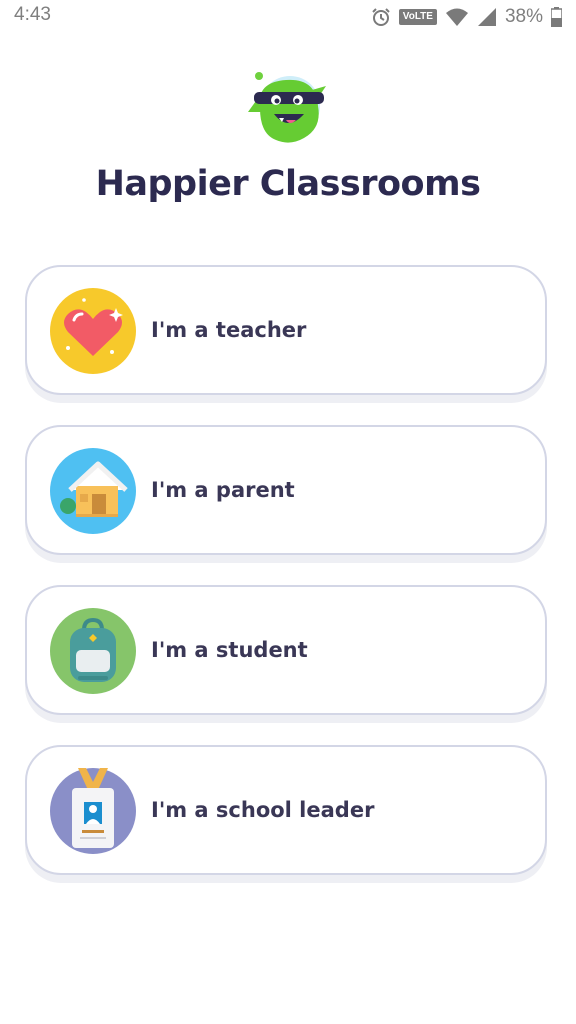 The height and width of the screenshot is (1024, 576). What do you see at coordinates (486, 17) in the screenshot?
I see `cell-signal-icon` at bounding box center [486, 17].